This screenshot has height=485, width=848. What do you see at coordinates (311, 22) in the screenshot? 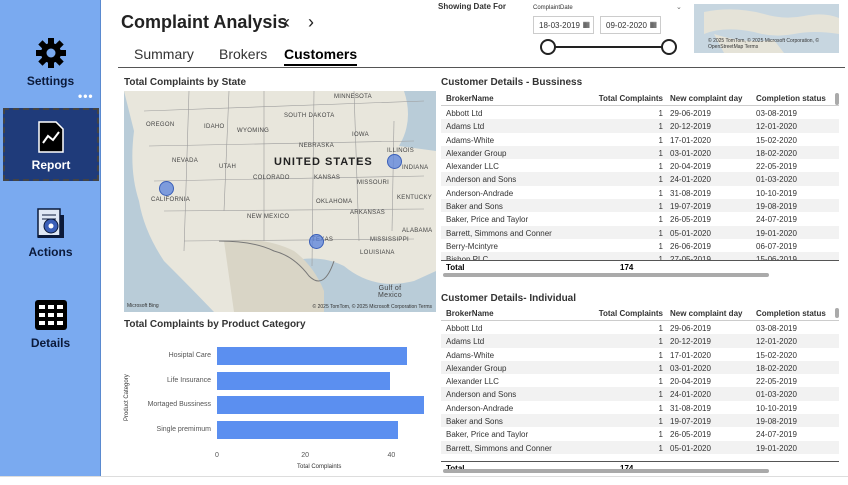
I see `next-arrow-icon: ›` at bounding box center [311, 22].